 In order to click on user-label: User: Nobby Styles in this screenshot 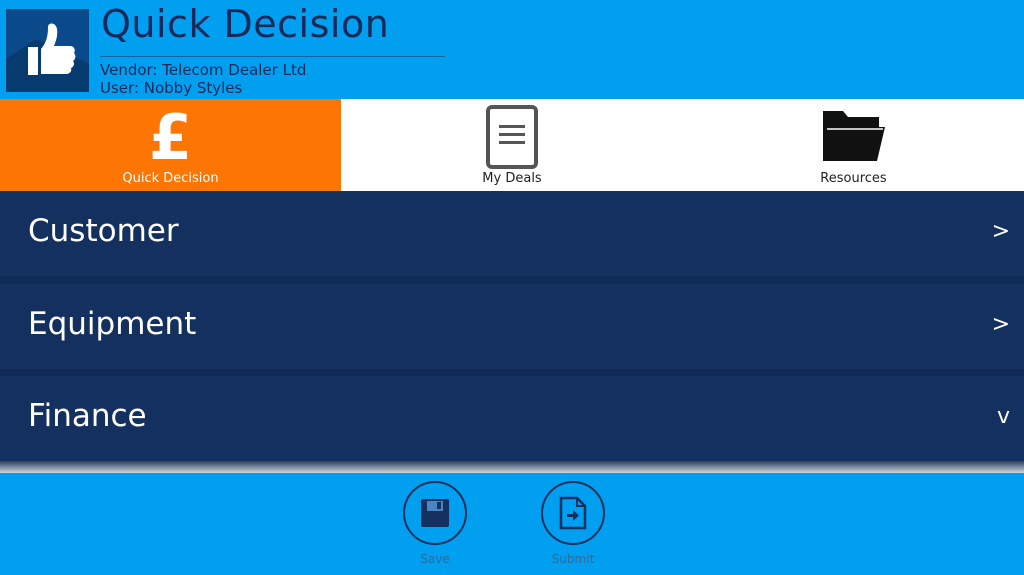, I will do `click(171, 88)`.